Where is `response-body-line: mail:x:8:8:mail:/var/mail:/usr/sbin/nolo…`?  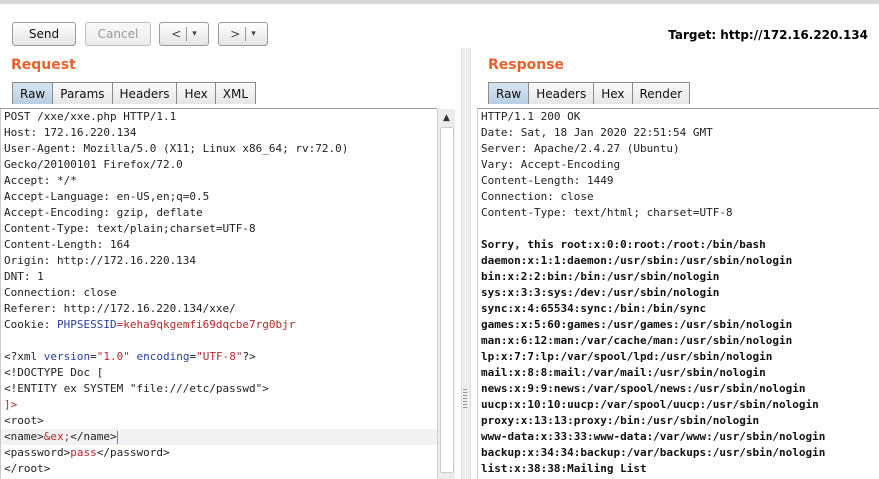 response-body-line: mail:x:8:8:mail:/var/mail:/usr/sbin/nolo… is located at coordinates (623, 372).